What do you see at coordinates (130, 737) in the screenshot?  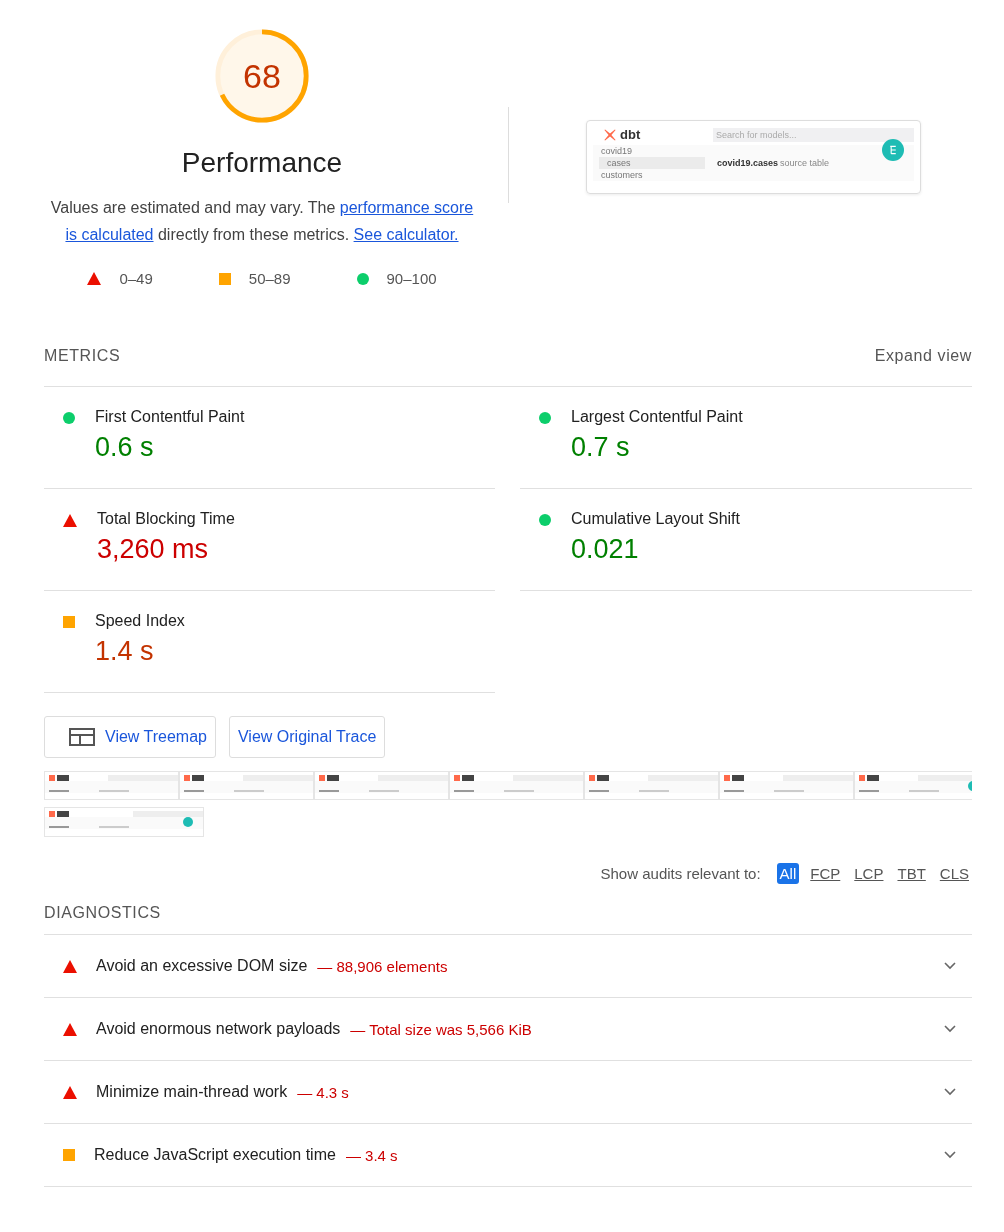 I see `view-button: View Treemap` at bounding box center [130, 737].